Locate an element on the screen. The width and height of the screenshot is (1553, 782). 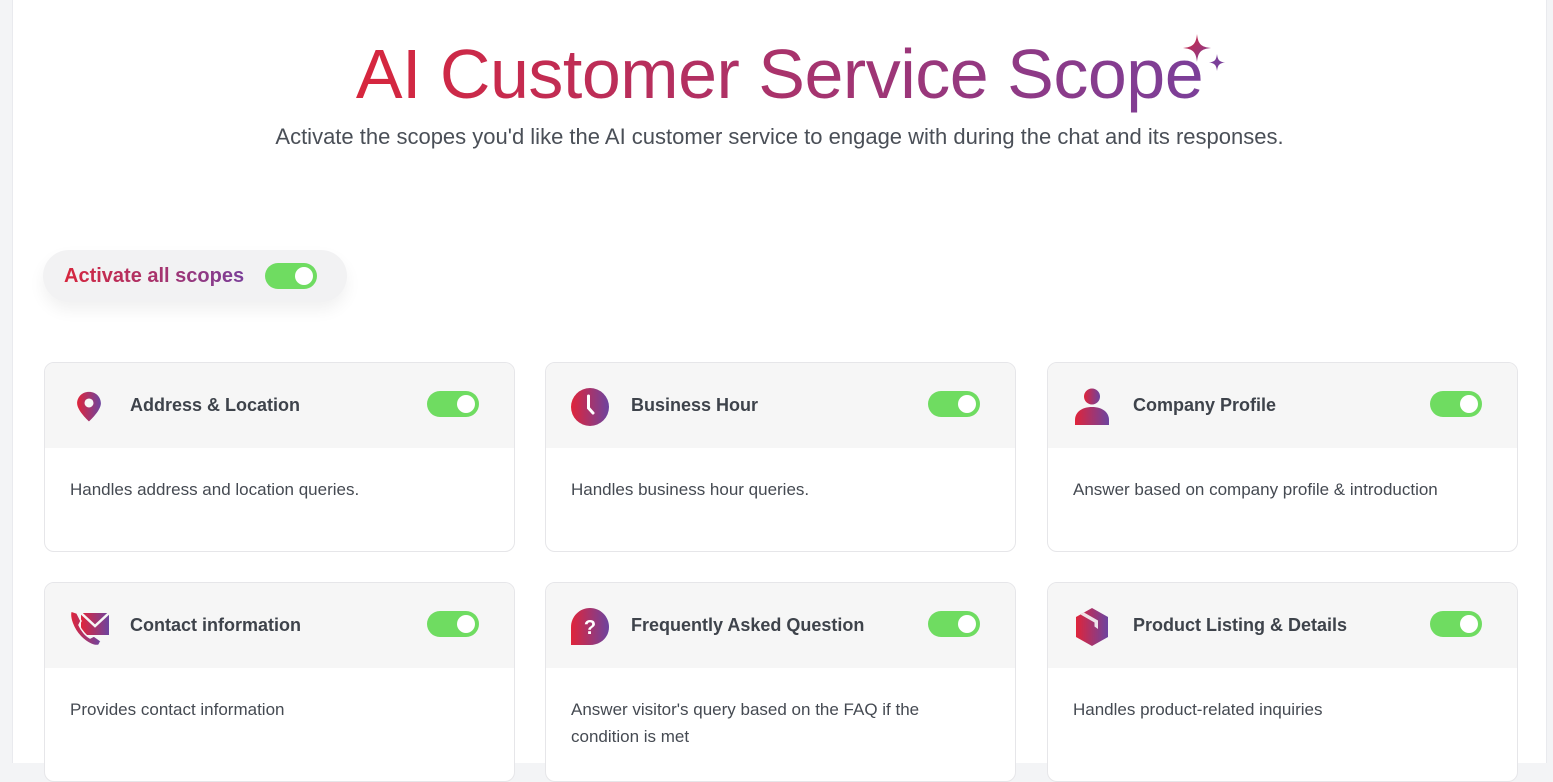
clock-icon is located at coordinates (590, 407).